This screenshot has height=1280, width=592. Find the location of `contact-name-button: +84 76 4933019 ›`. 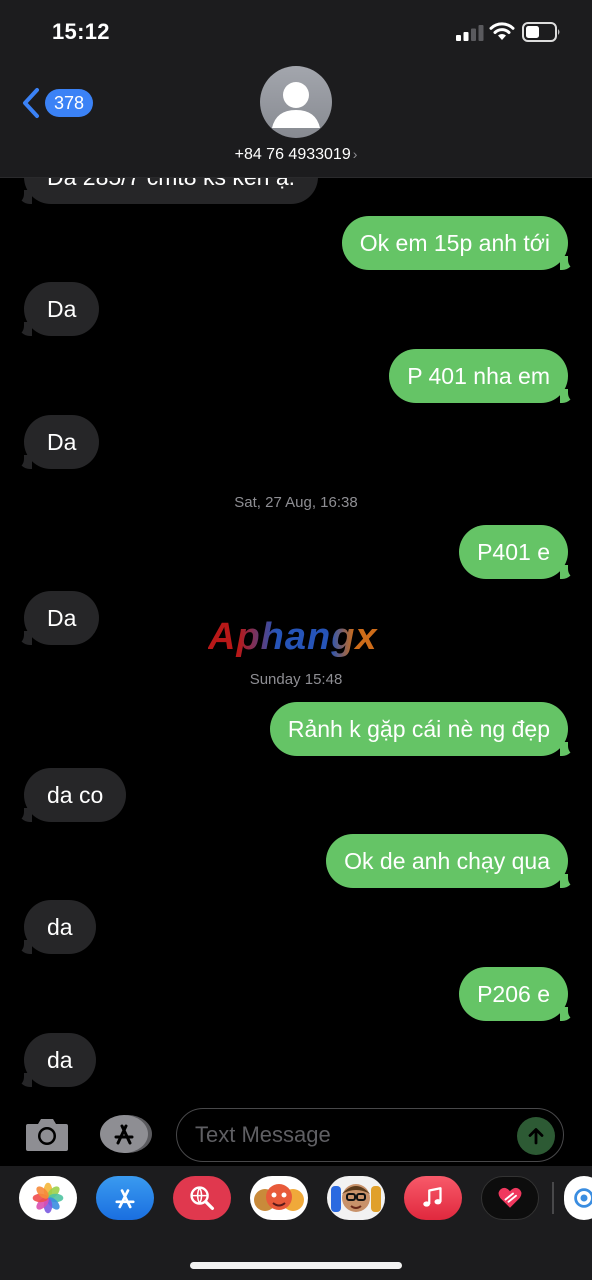

contact-name-button: +84 76 4933019 › is located at coordinates (296, 155).